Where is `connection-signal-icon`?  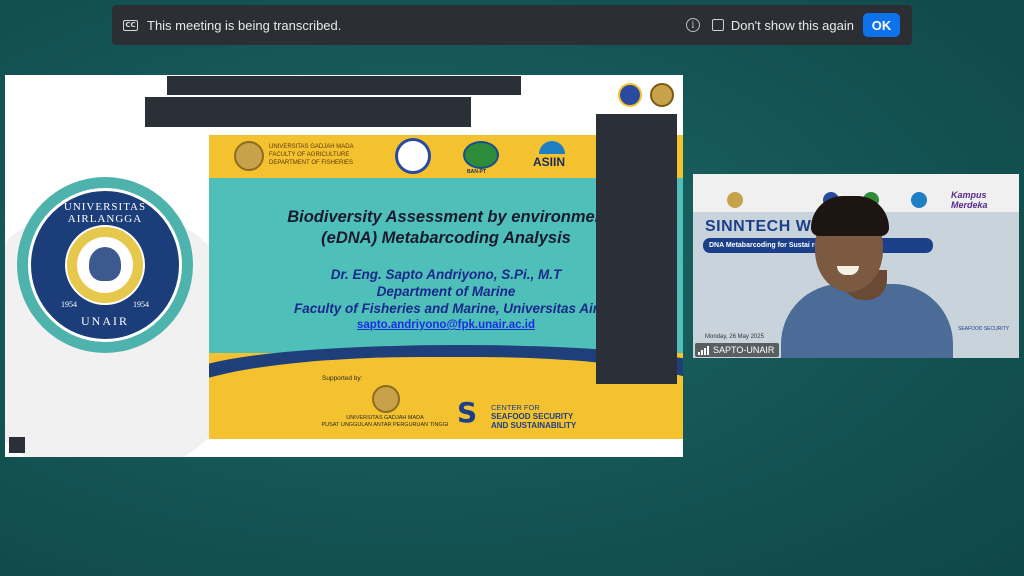
connection-signal-icon is located at coordinates (703, 350).